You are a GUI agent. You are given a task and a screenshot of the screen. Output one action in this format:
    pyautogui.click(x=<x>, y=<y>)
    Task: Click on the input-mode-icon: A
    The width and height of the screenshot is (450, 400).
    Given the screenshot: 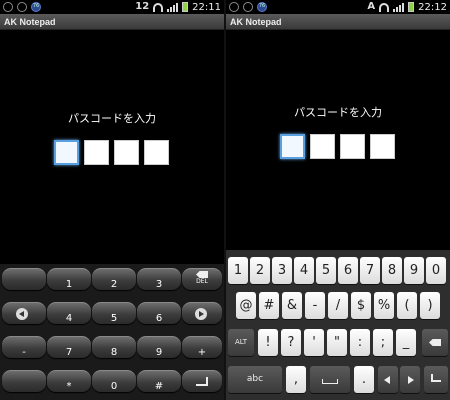 What is the action you would take?
    pyautogui.click(x=371, y=6)
    